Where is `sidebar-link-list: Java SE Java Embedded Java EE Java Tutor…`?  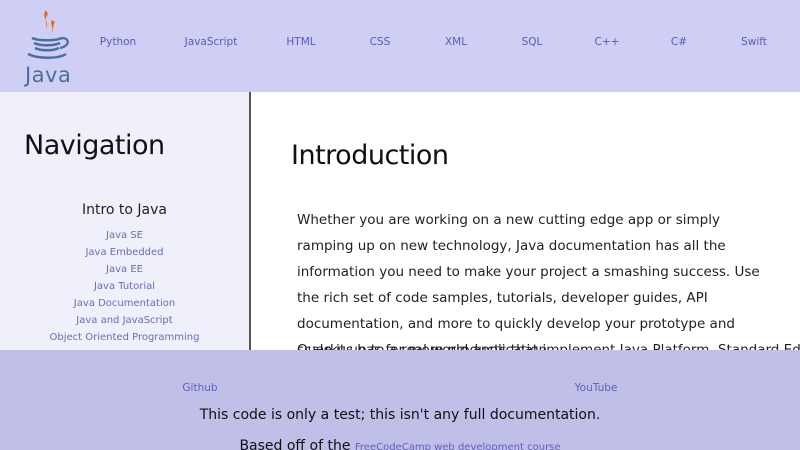
sidebar-link-list: Java SE Java Embedded Java EE Java Tutor… is located at coordinates (124, 283).